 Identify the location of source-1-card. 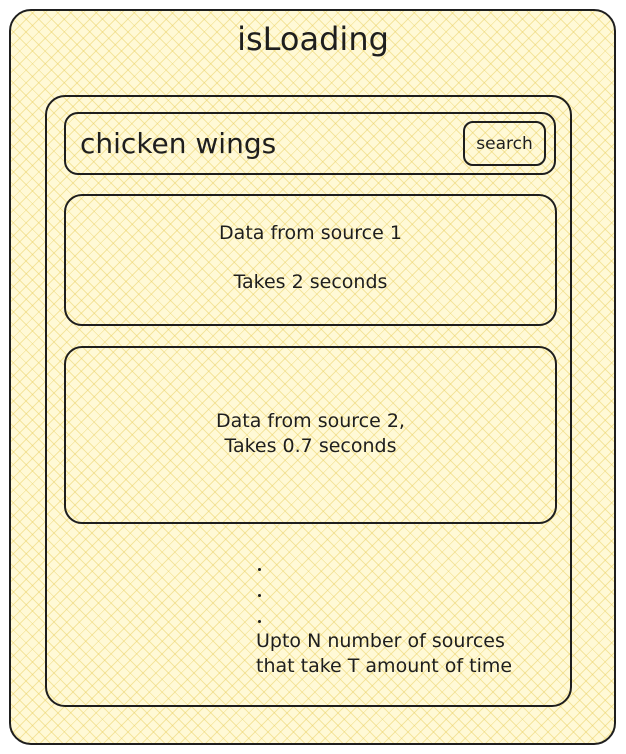
(310, 260).